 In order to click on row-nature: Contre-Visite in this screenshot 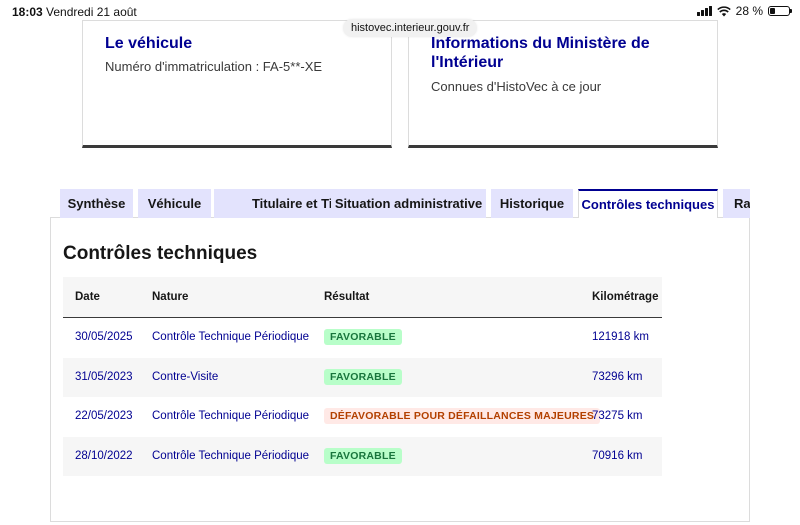, I will do `click(185, 376)`.